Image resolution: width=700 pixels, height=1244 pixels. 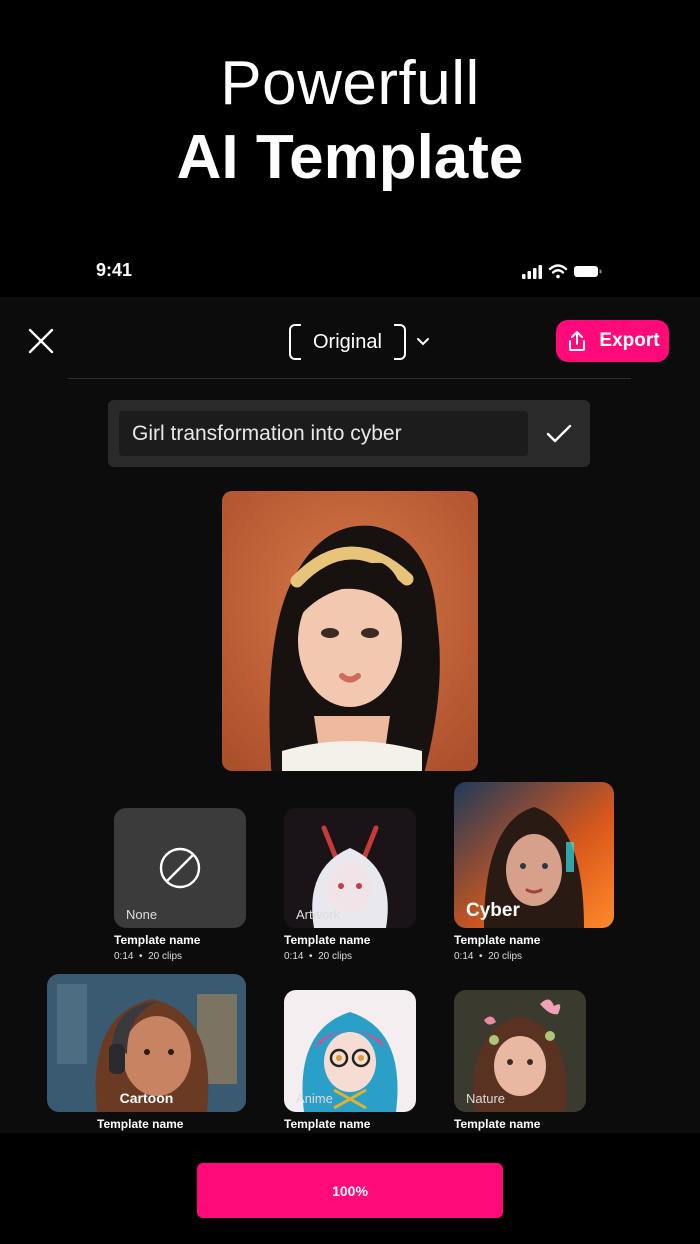 I want to click on export-button: Export, so click(x=612, y=341).